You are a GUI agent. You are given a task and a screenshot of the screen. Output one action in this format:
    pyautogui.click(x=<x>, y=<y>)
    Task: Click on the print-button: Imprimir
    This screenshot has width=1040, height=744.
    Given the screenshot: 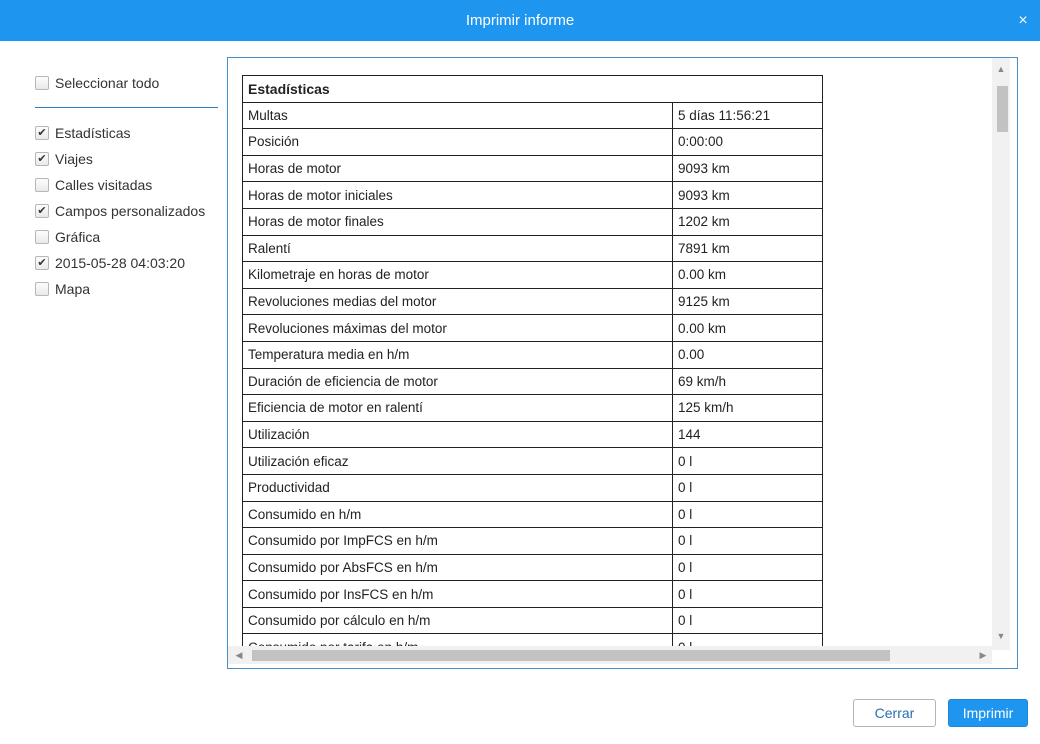 What is the action you would take?
    pyautogui.click(x=988, y=713)
    